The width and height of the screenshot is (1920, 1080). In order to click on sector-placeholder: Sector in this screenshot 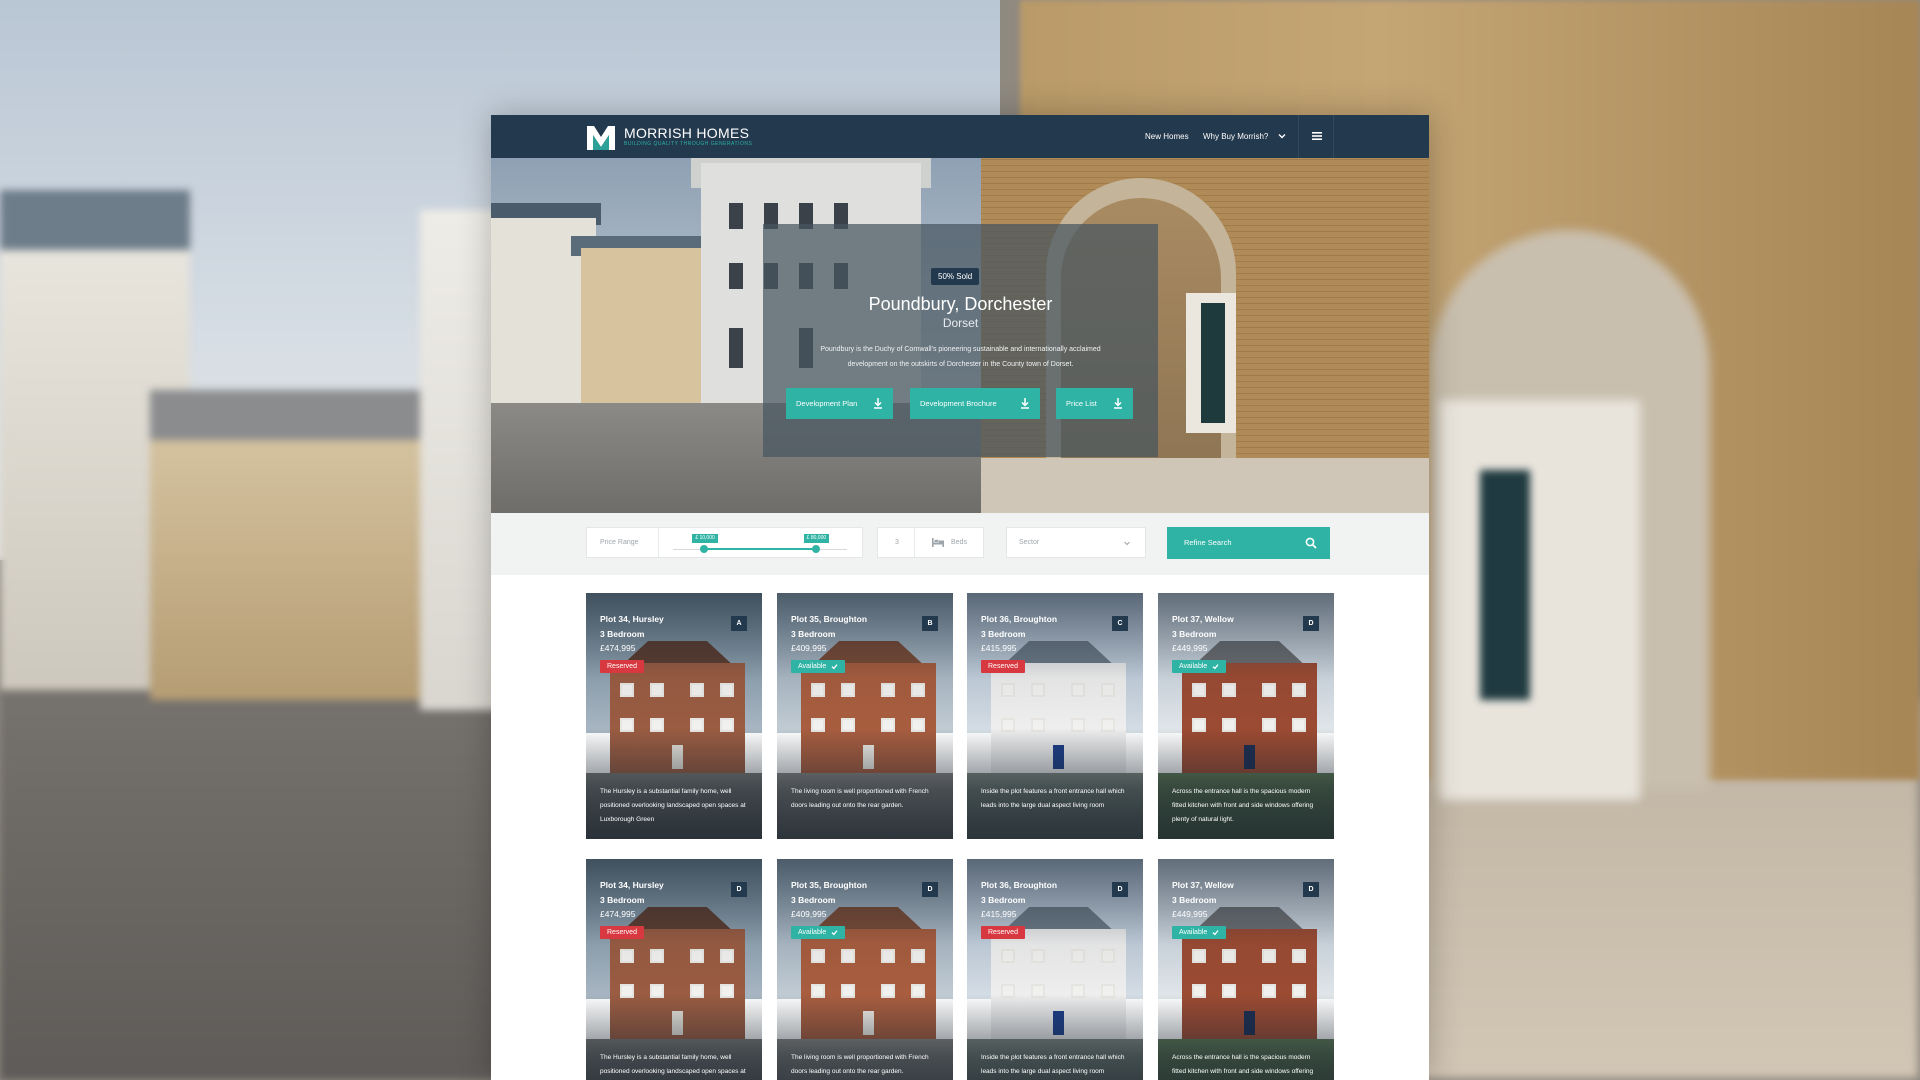, I will do `click(1029, 542)`.